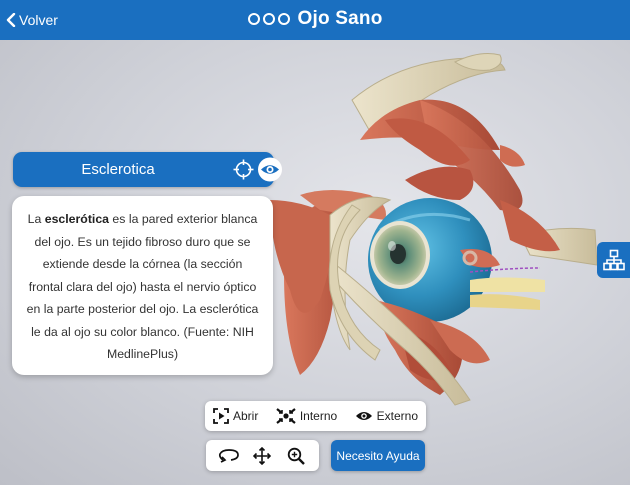 The height and width of the screenshot is (485, 630). What do you see at coordinates (36, 219) in the screenshot?
I see `description-prefix: La` at bounding box center [36, 219].